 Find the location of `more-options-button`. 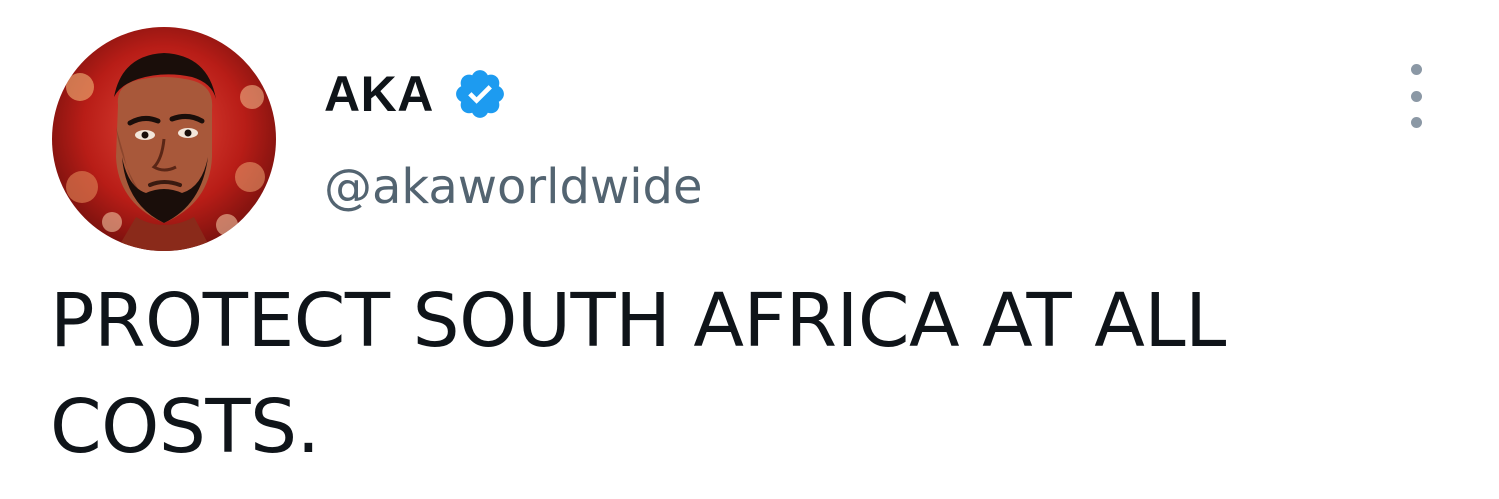

more-options-button is located at coordinates (1416, 96).